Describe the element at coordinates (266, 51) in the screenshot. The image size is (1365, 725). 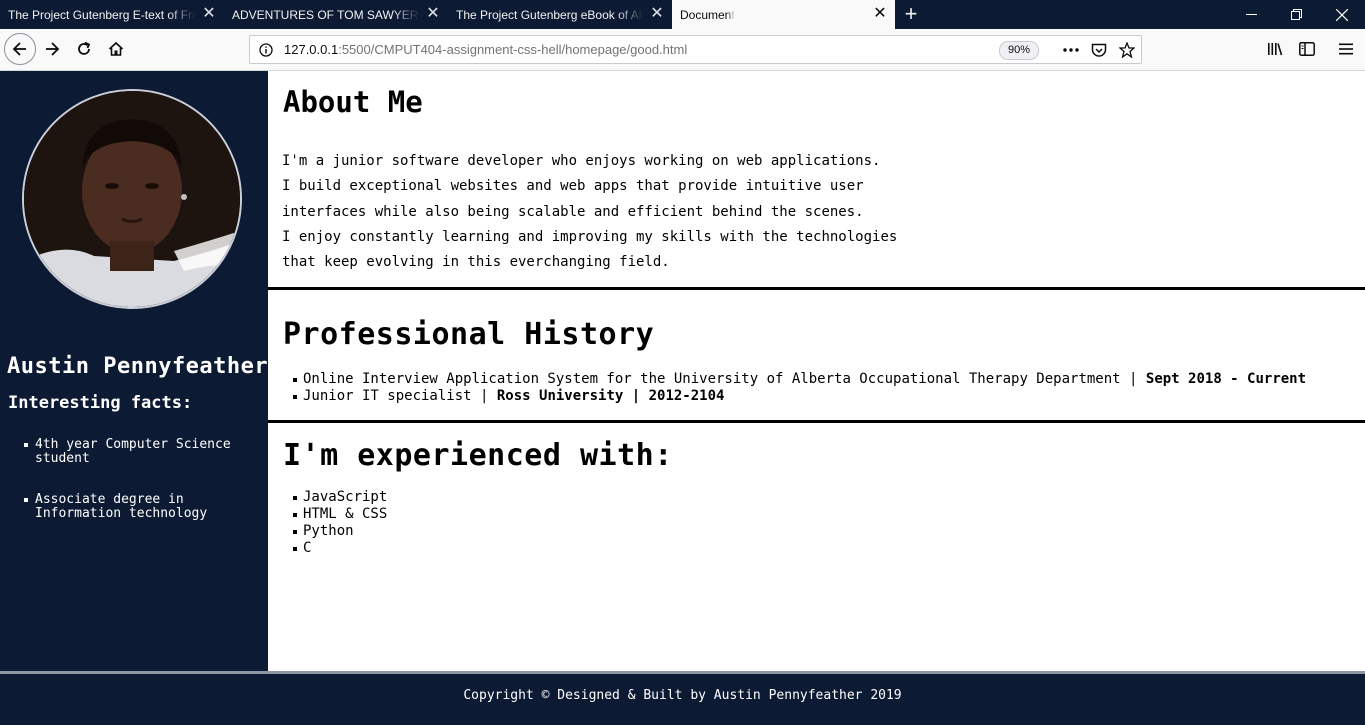
I see `info-icon` at that location.